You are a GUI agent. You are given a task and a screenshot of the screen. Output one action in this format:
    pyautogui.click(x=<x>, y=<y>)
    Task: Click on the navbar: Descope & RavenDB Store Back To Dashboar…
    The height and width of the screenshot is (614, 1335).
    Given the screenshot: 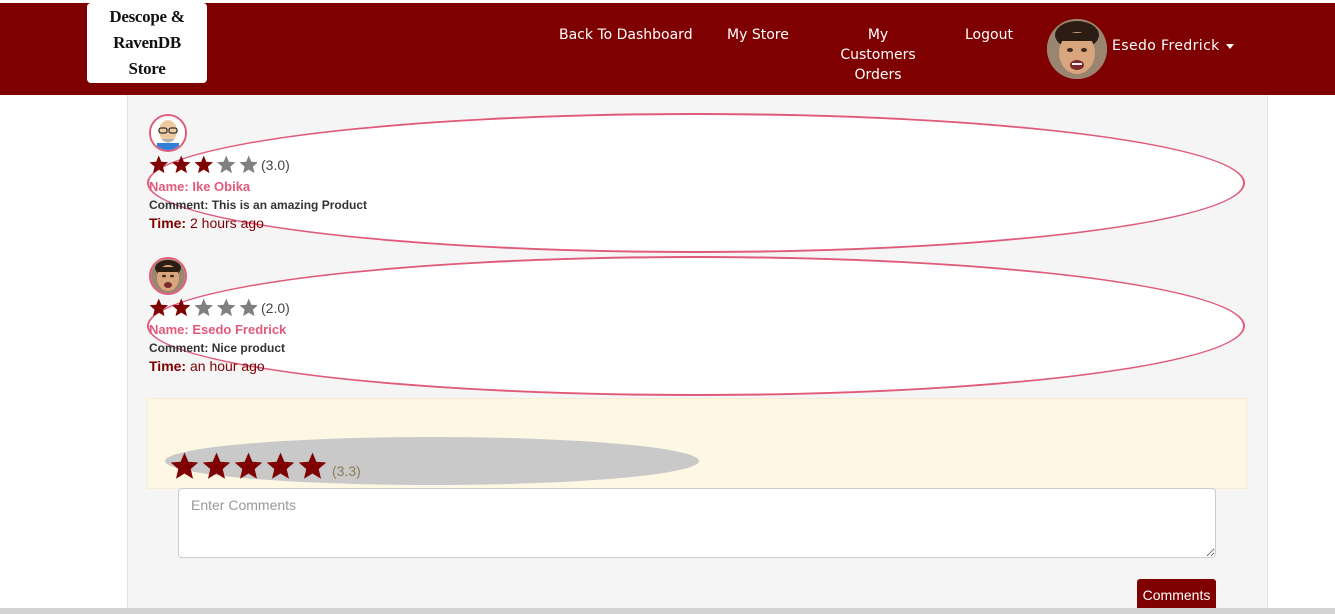 What is the action you would take?
    pyautogui.click(x=667, y=49)
    